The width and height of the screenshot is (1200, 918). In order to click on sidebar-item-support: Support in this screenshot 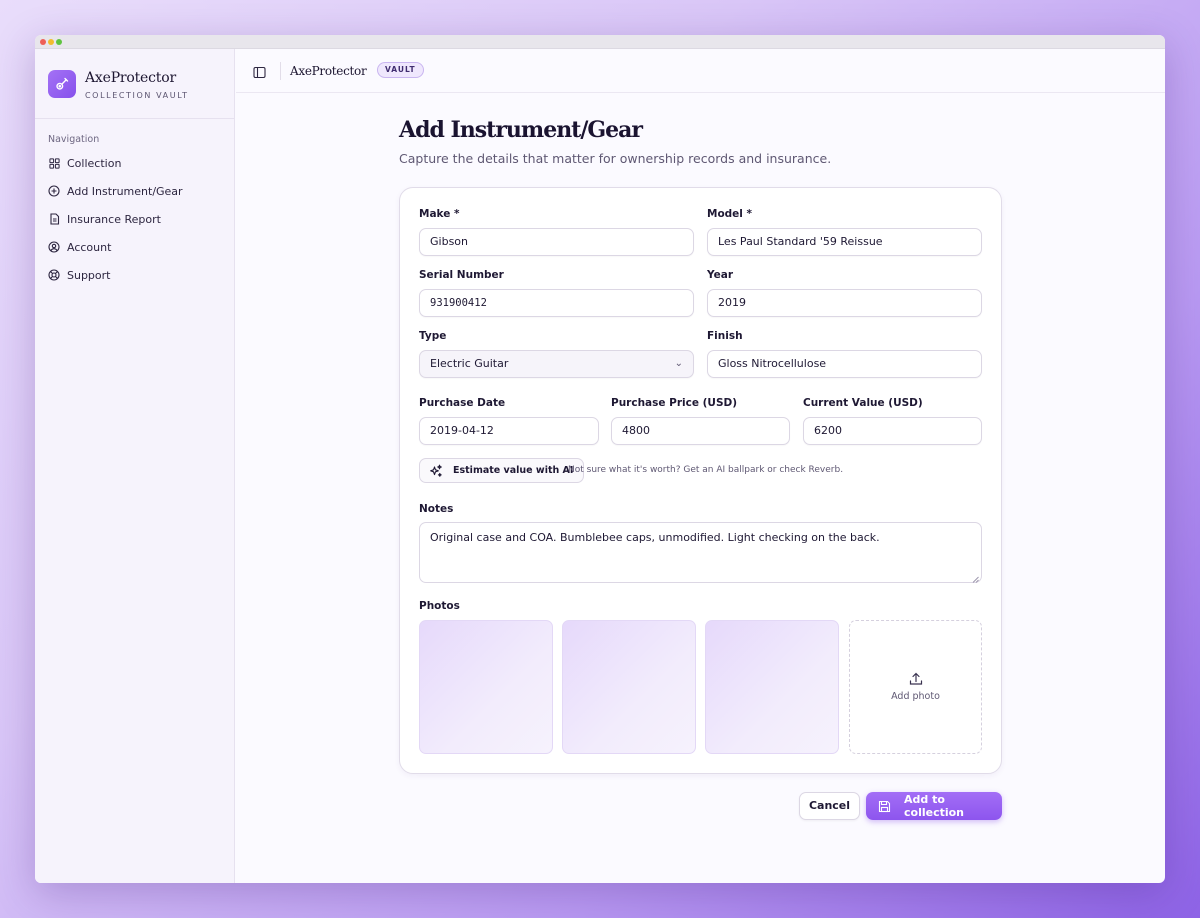, I will do `click(135, 275)`.